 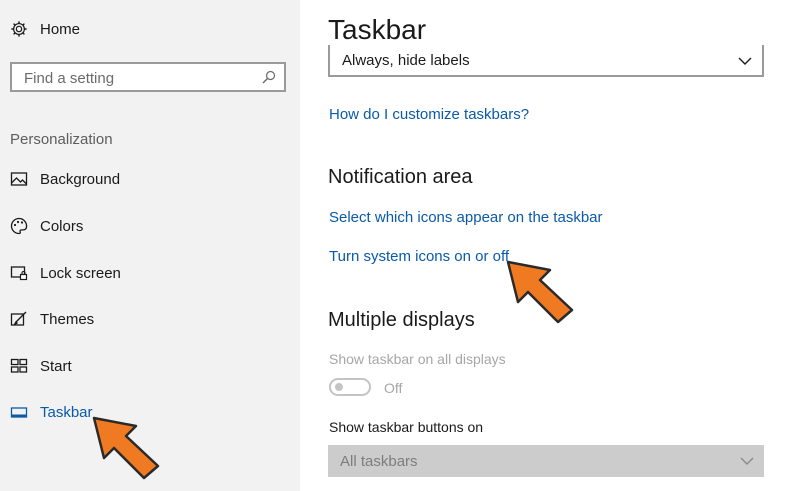 What do you see at coordinates (377, 29) in the screenshot?
I see `page-title: Taskbar` at bounding box center [377, 29].